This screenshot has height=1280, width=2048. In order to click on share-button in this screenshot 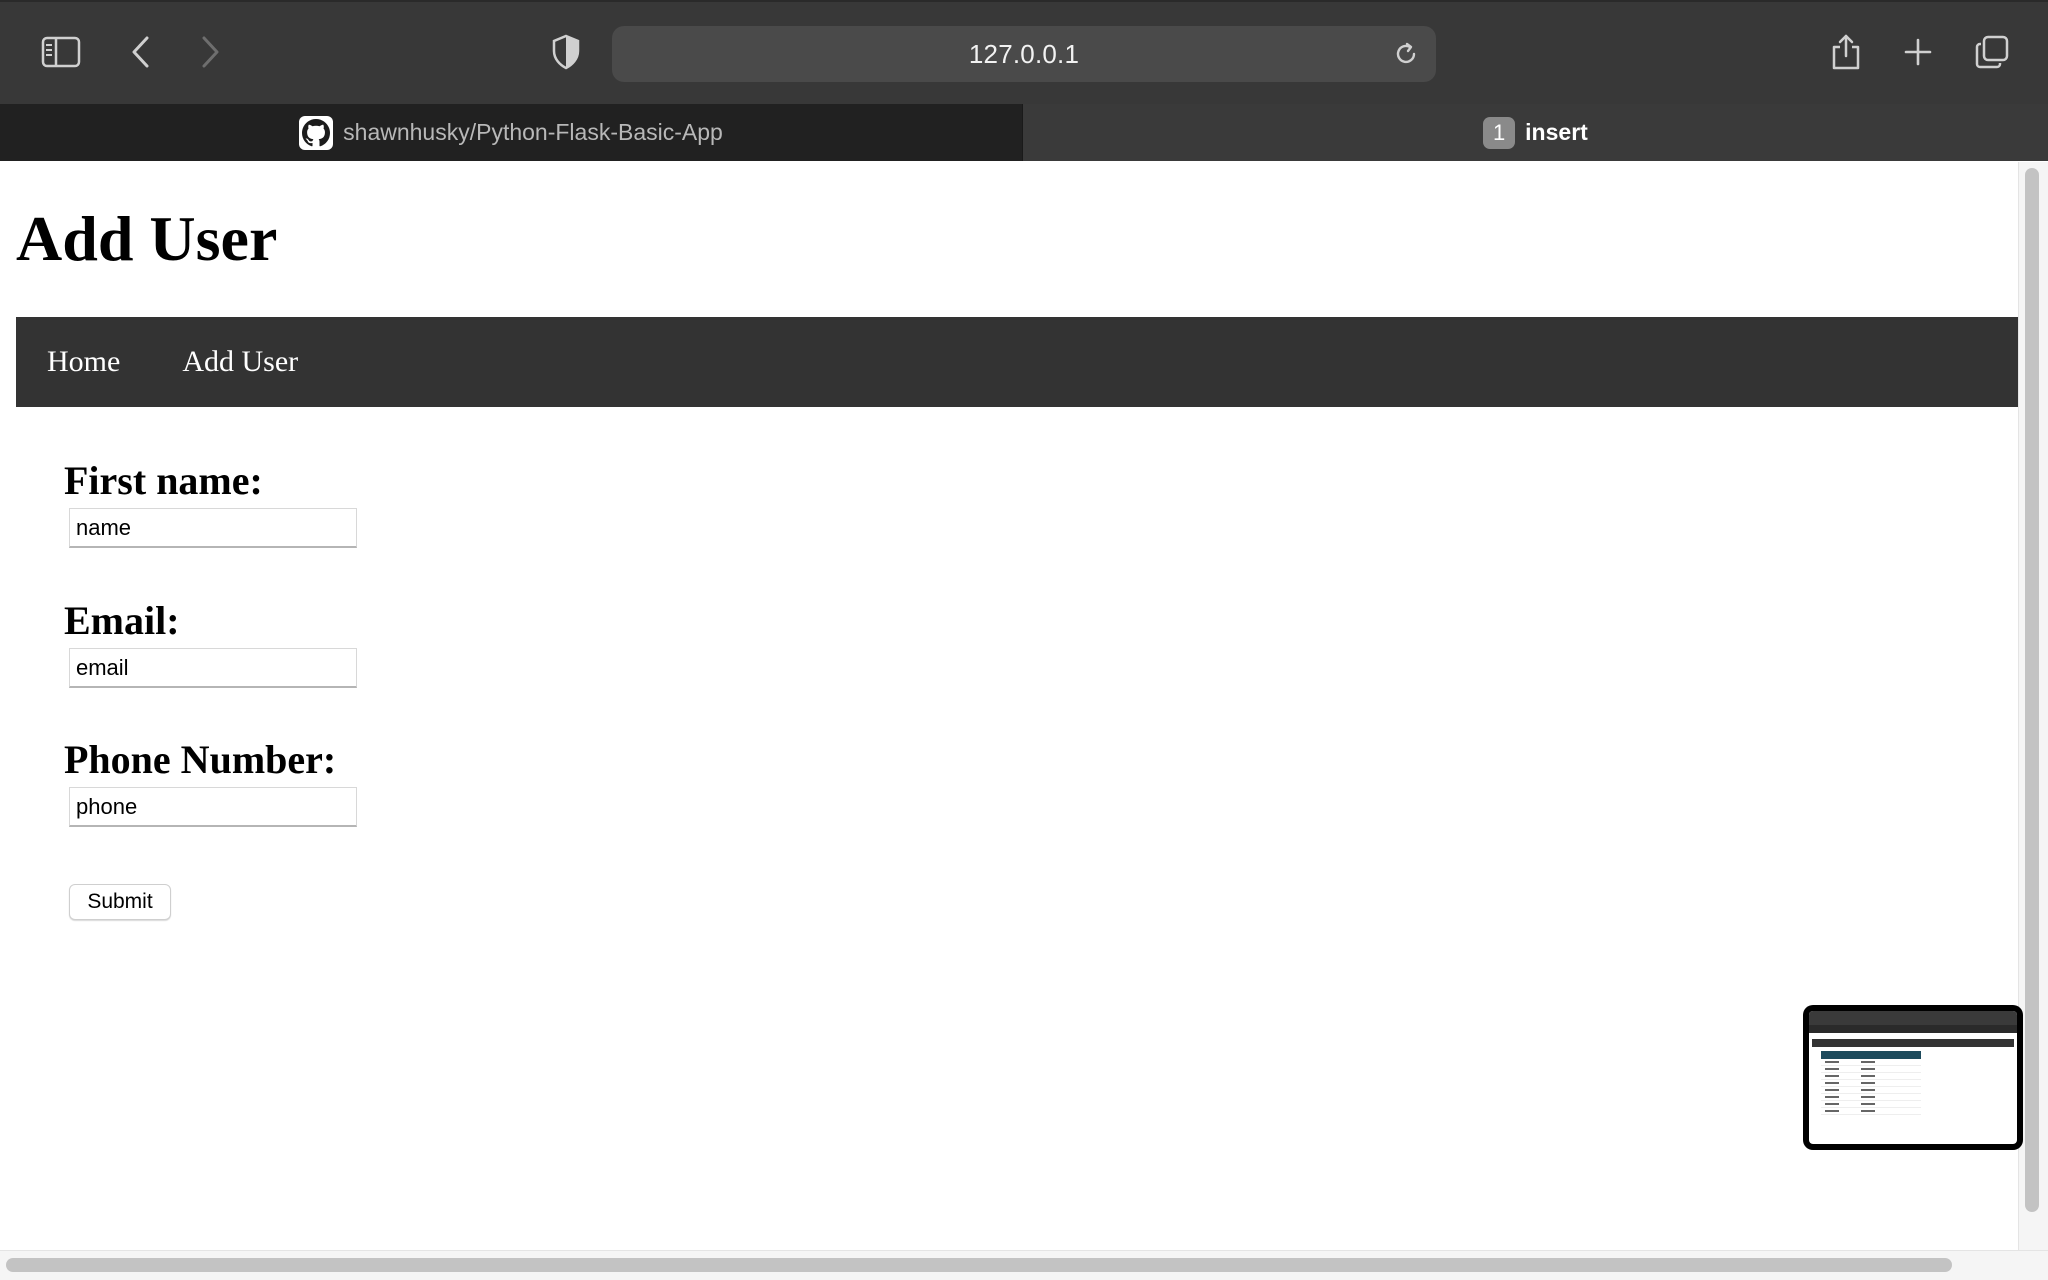, I will do `click(1846, 52)`.